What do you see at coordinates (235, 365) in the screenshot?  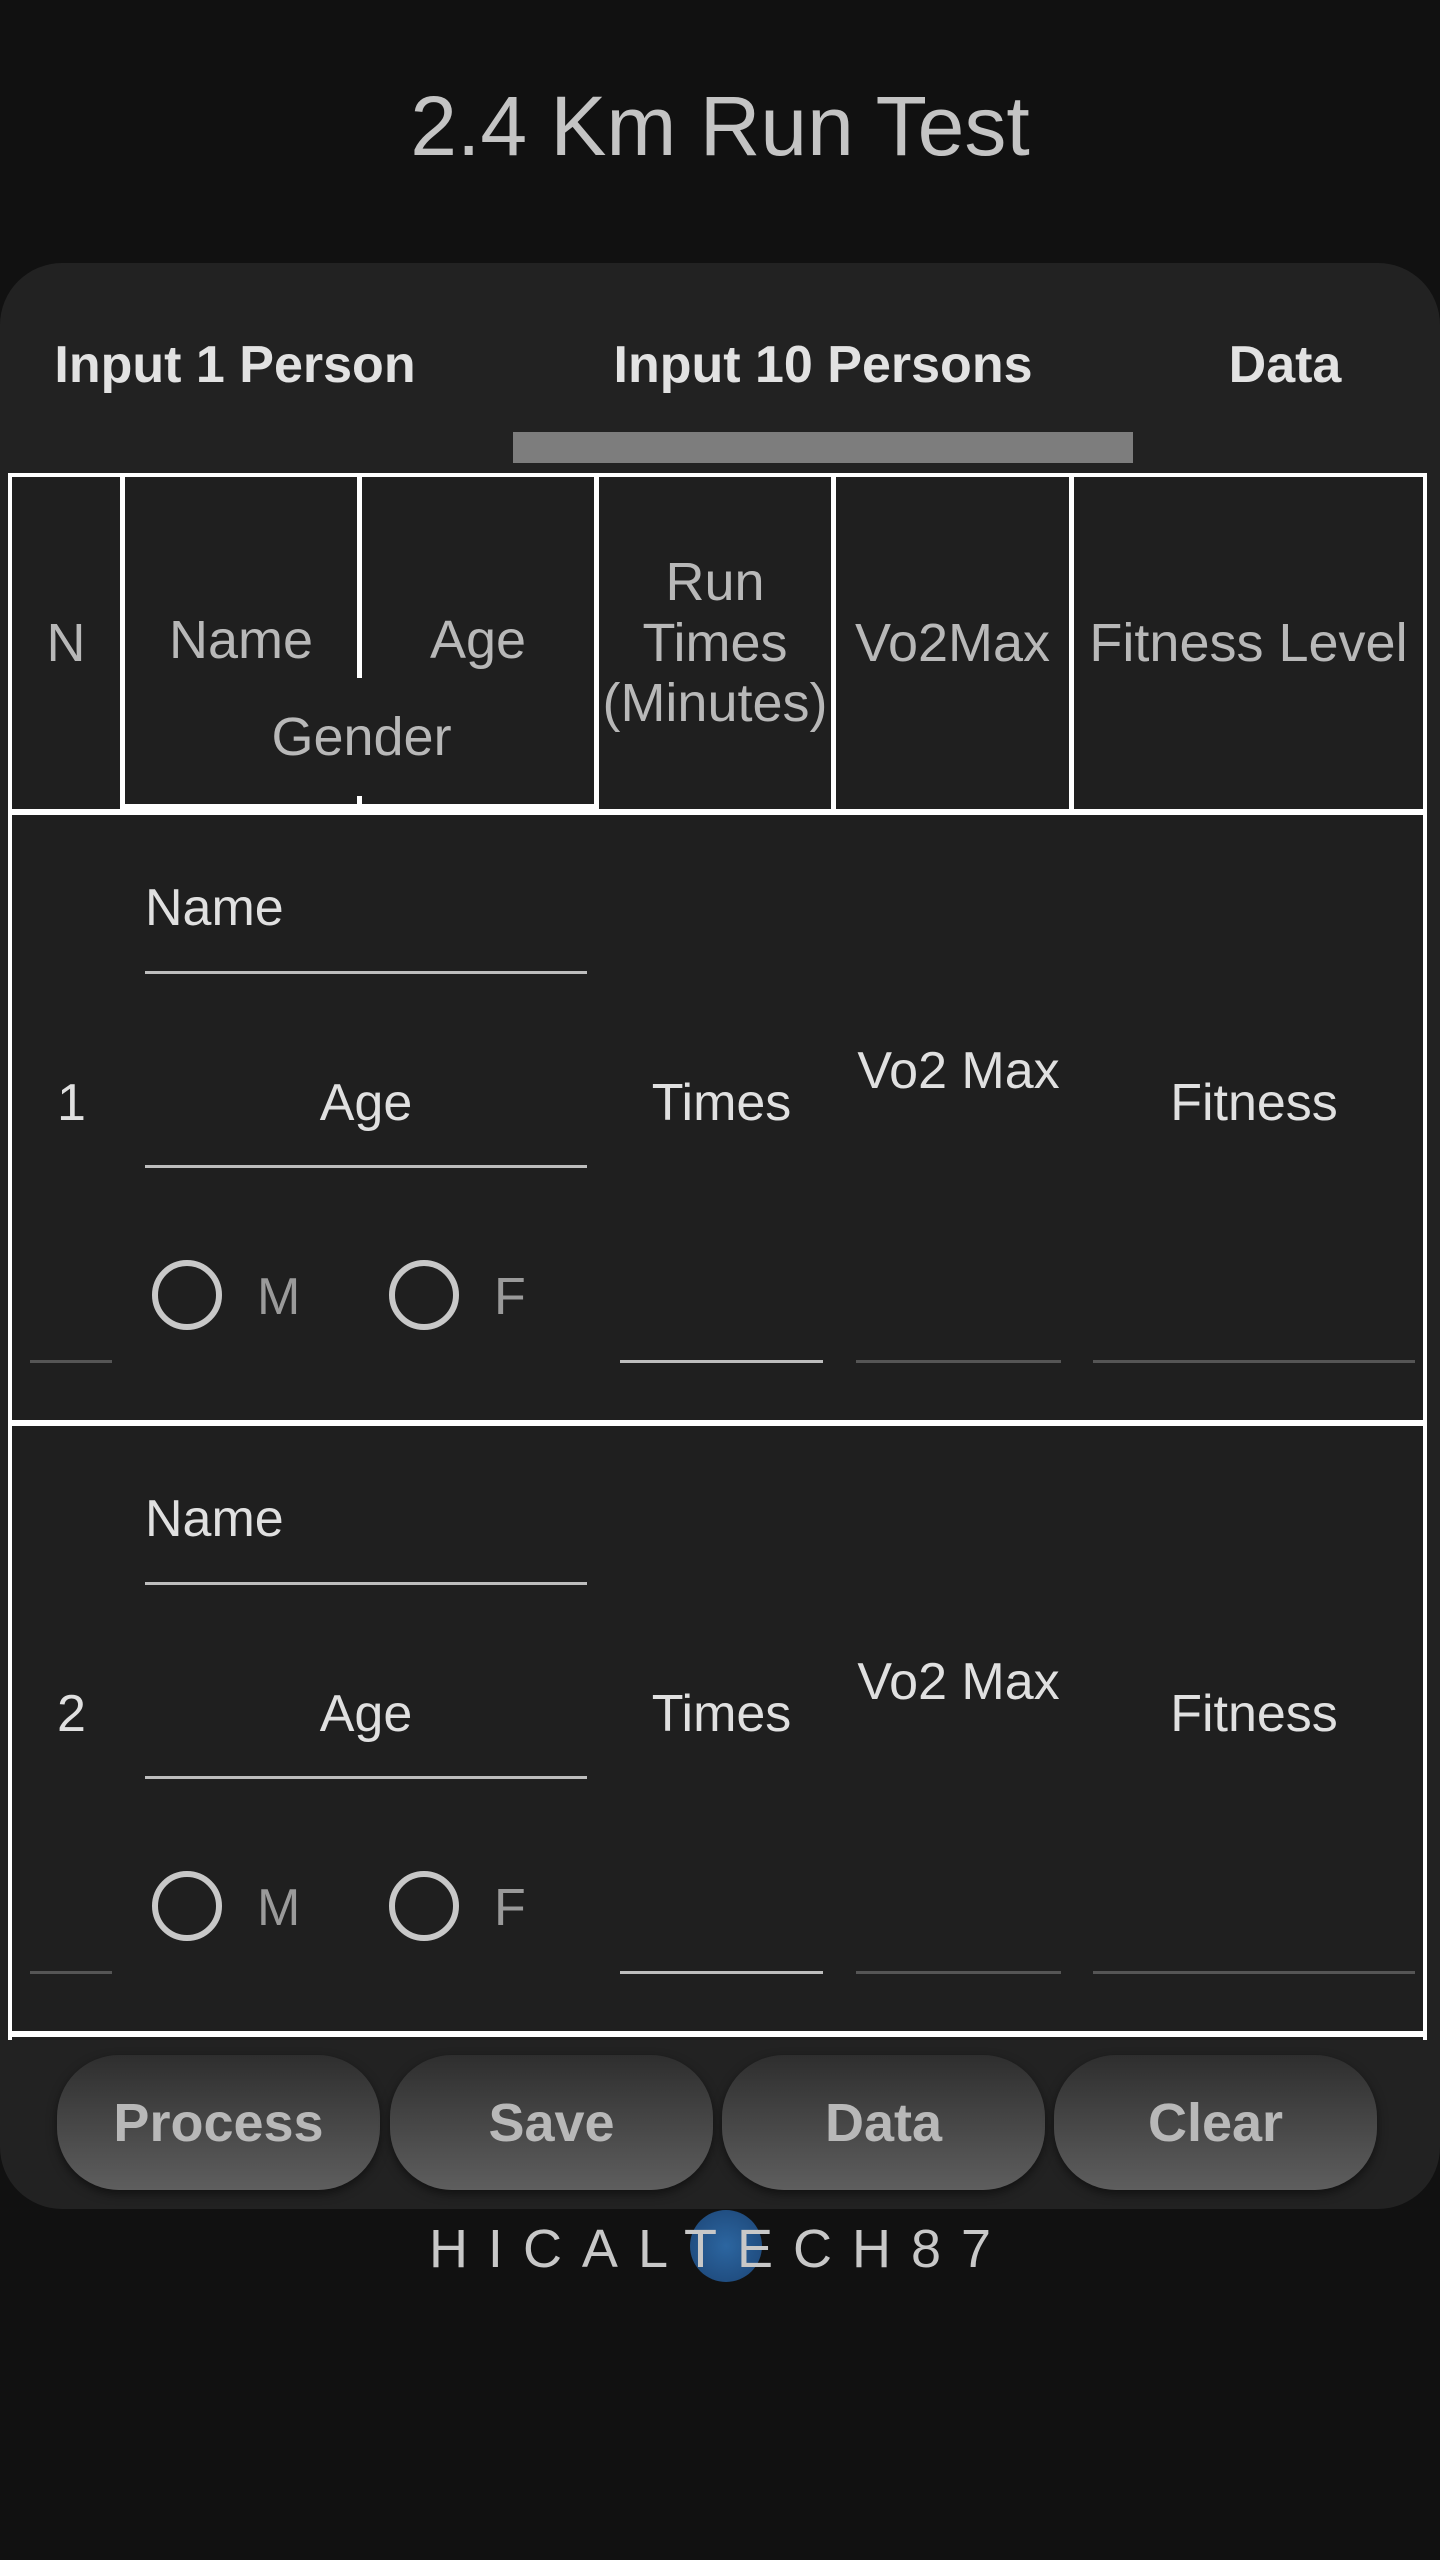 I see `tab-input-1-person: Input 1 Person` at bounding box center [235, 365].